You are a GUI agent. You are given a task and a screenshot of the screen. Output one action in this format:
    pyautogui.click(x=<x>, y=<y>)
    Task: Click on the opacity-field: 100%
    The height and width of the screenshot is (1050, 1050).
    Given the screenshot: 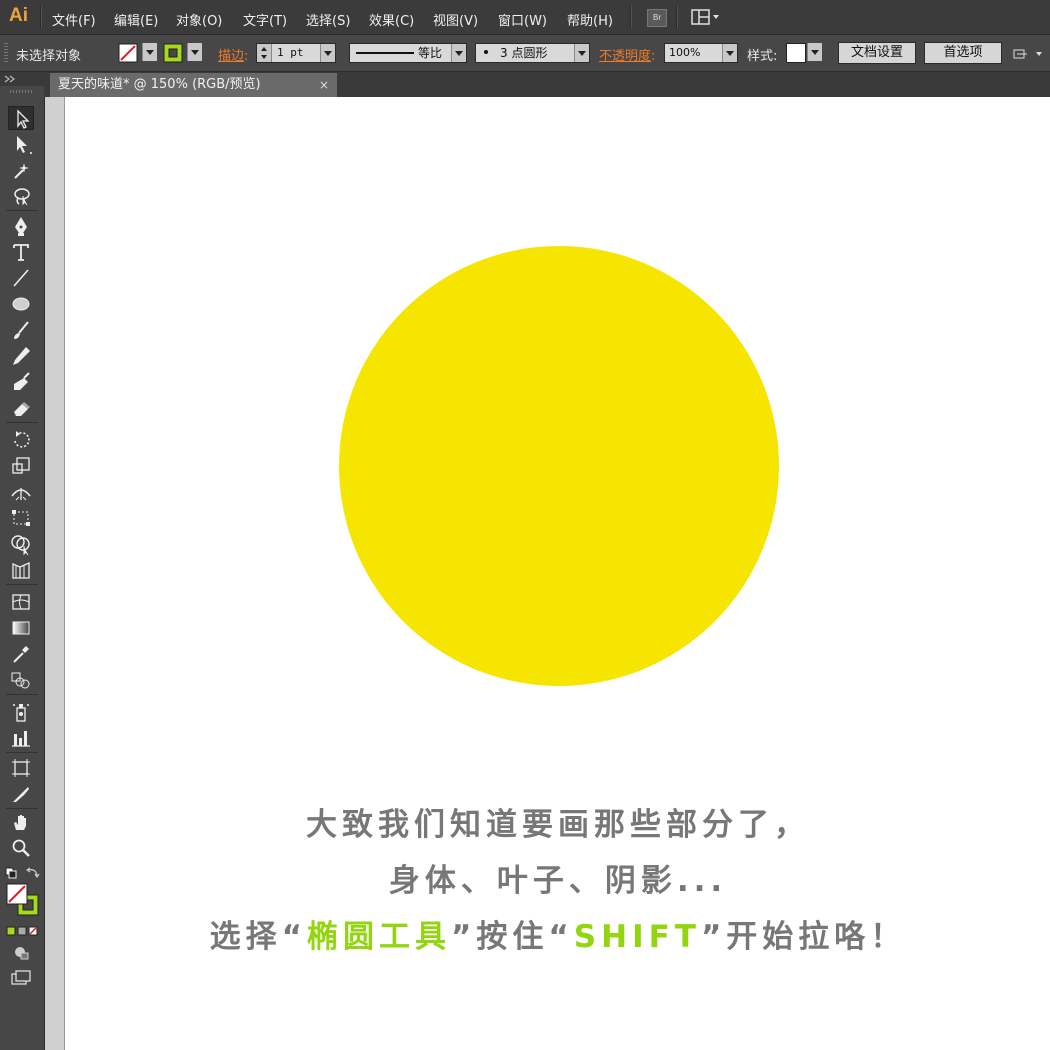 What is the action you would take?
    pyautogui.click(x=701, y=53)
    